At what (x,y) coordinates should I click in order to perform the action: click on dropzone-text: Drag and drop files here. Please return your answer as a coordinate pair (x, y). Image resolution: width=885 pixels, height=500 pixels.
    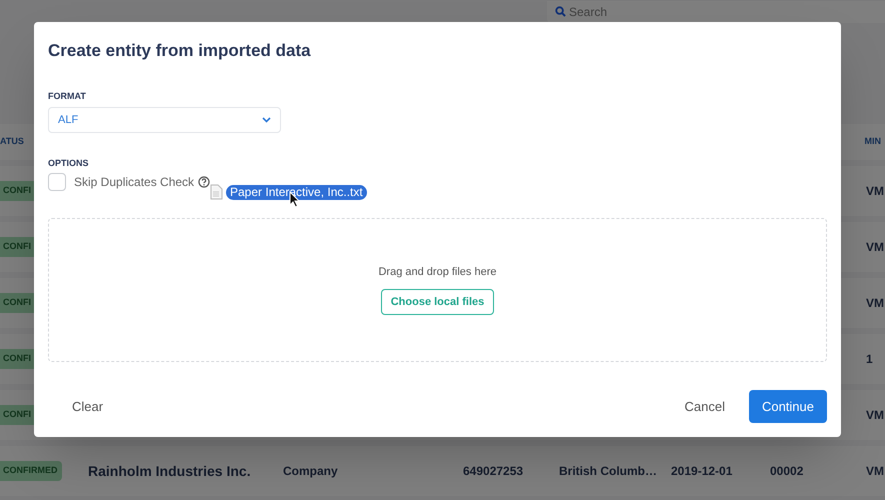
    Looking at the image, I should click on (437, 272).